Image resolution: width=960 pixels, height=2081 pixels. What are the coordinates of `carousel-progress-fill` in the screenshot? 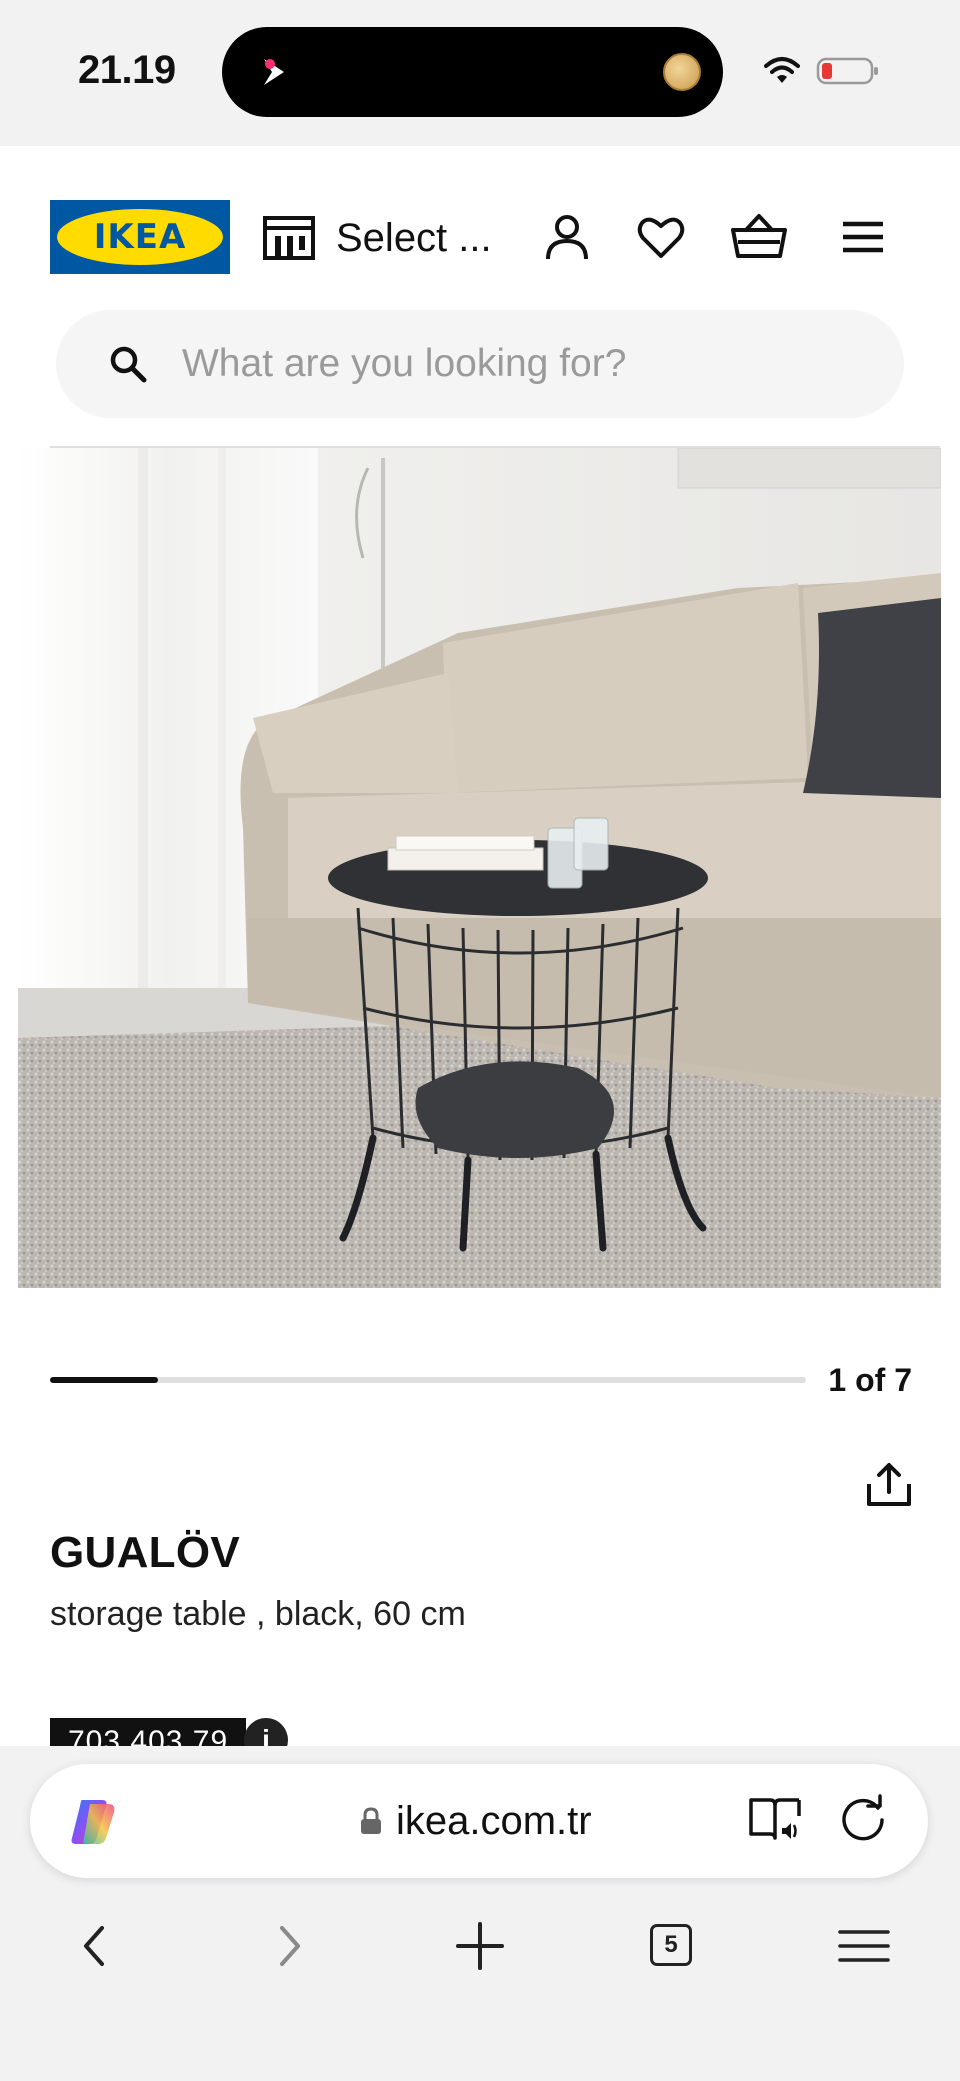 It's located at (104, 1380).